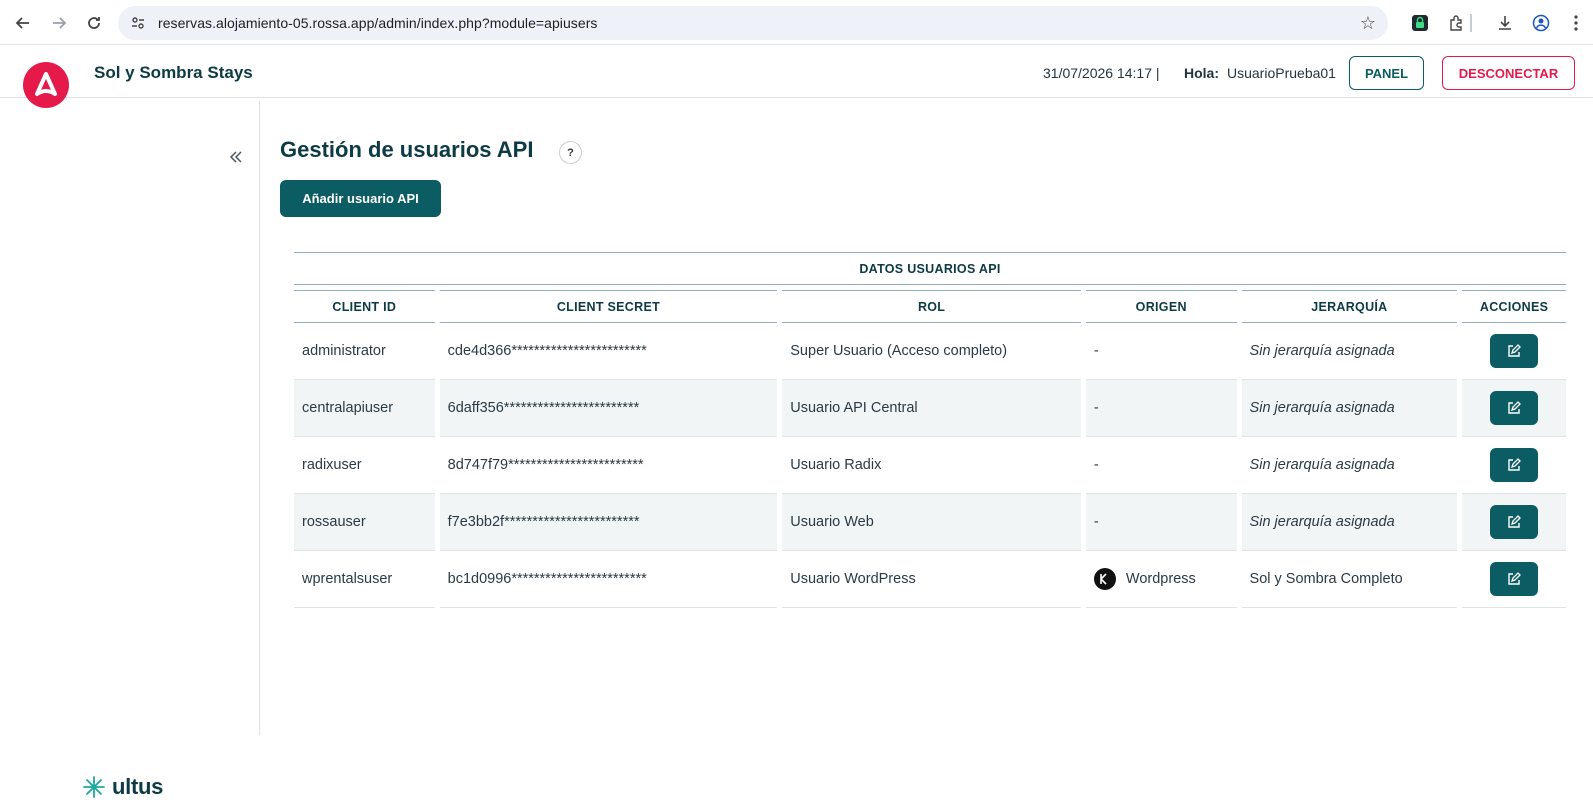 The image size is (1593, 810). I want to click on cell-client-id: rossauser, so click(364, 522).